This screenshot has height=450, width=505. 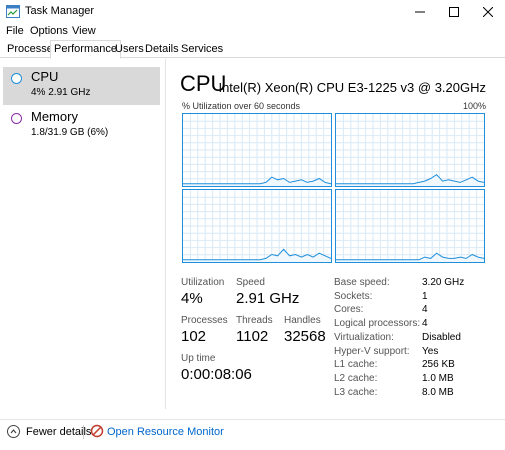 What do you see at coordinates (305, 336) in the screenshot?
I see `handles-value: 32568` at bounding box center [305, 336].